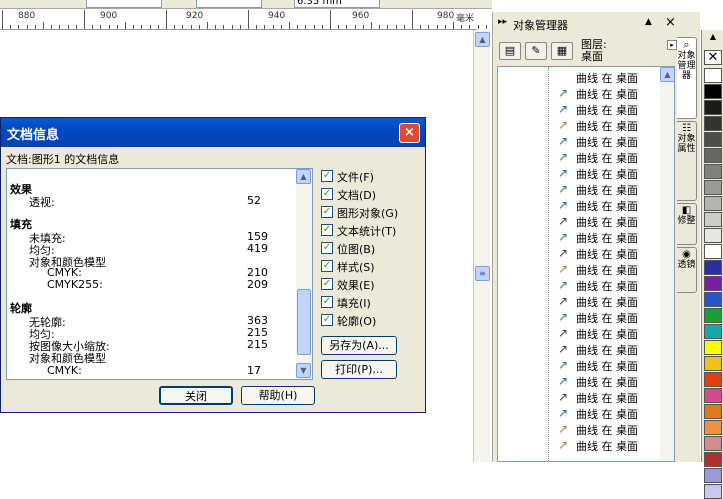 The width and height of the screenshot is (723, 499). What do you see at coordinates (366, 320) in the screenshot?
I see `info-category-checkbox: ✓ 轮廓(O)` at bounding box center [366, 320].